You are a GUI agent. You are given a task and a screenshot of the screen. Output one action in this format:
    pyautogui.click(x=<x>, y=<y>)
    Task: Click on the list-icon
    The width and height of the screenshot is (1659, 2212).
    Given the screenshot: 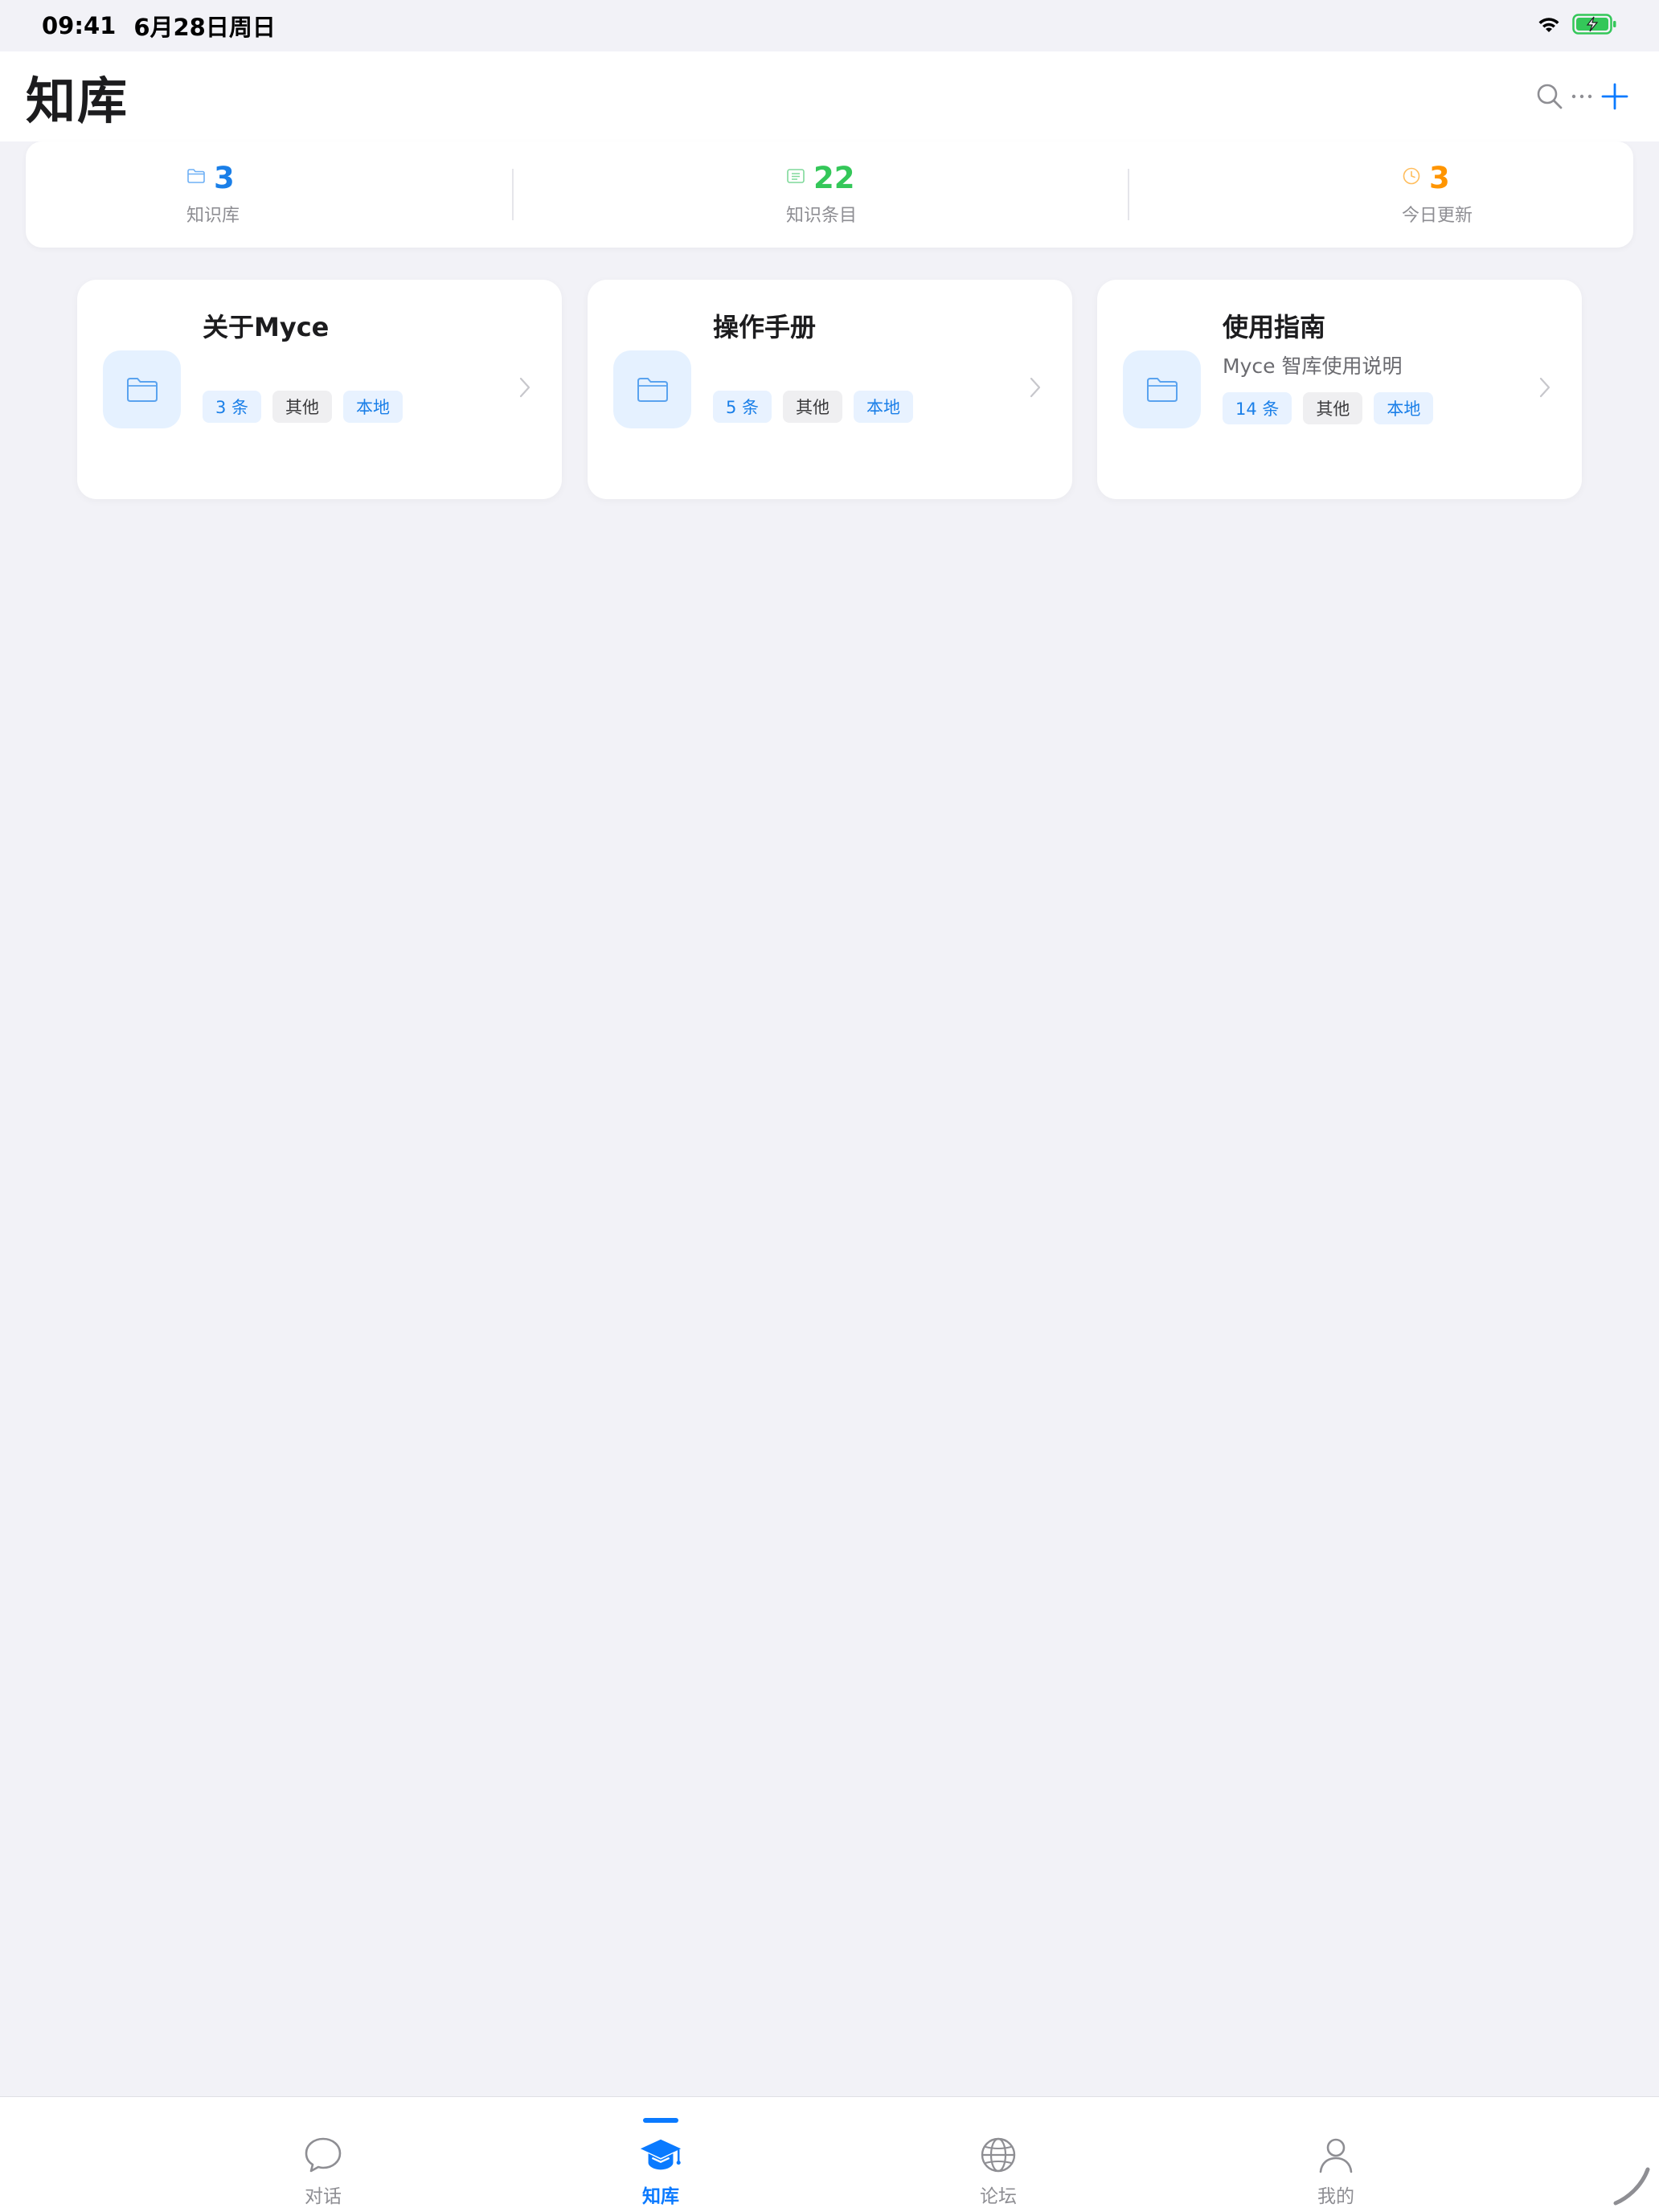 What is the action you would take?
    pyautogui.click(x=795, y=177)
    